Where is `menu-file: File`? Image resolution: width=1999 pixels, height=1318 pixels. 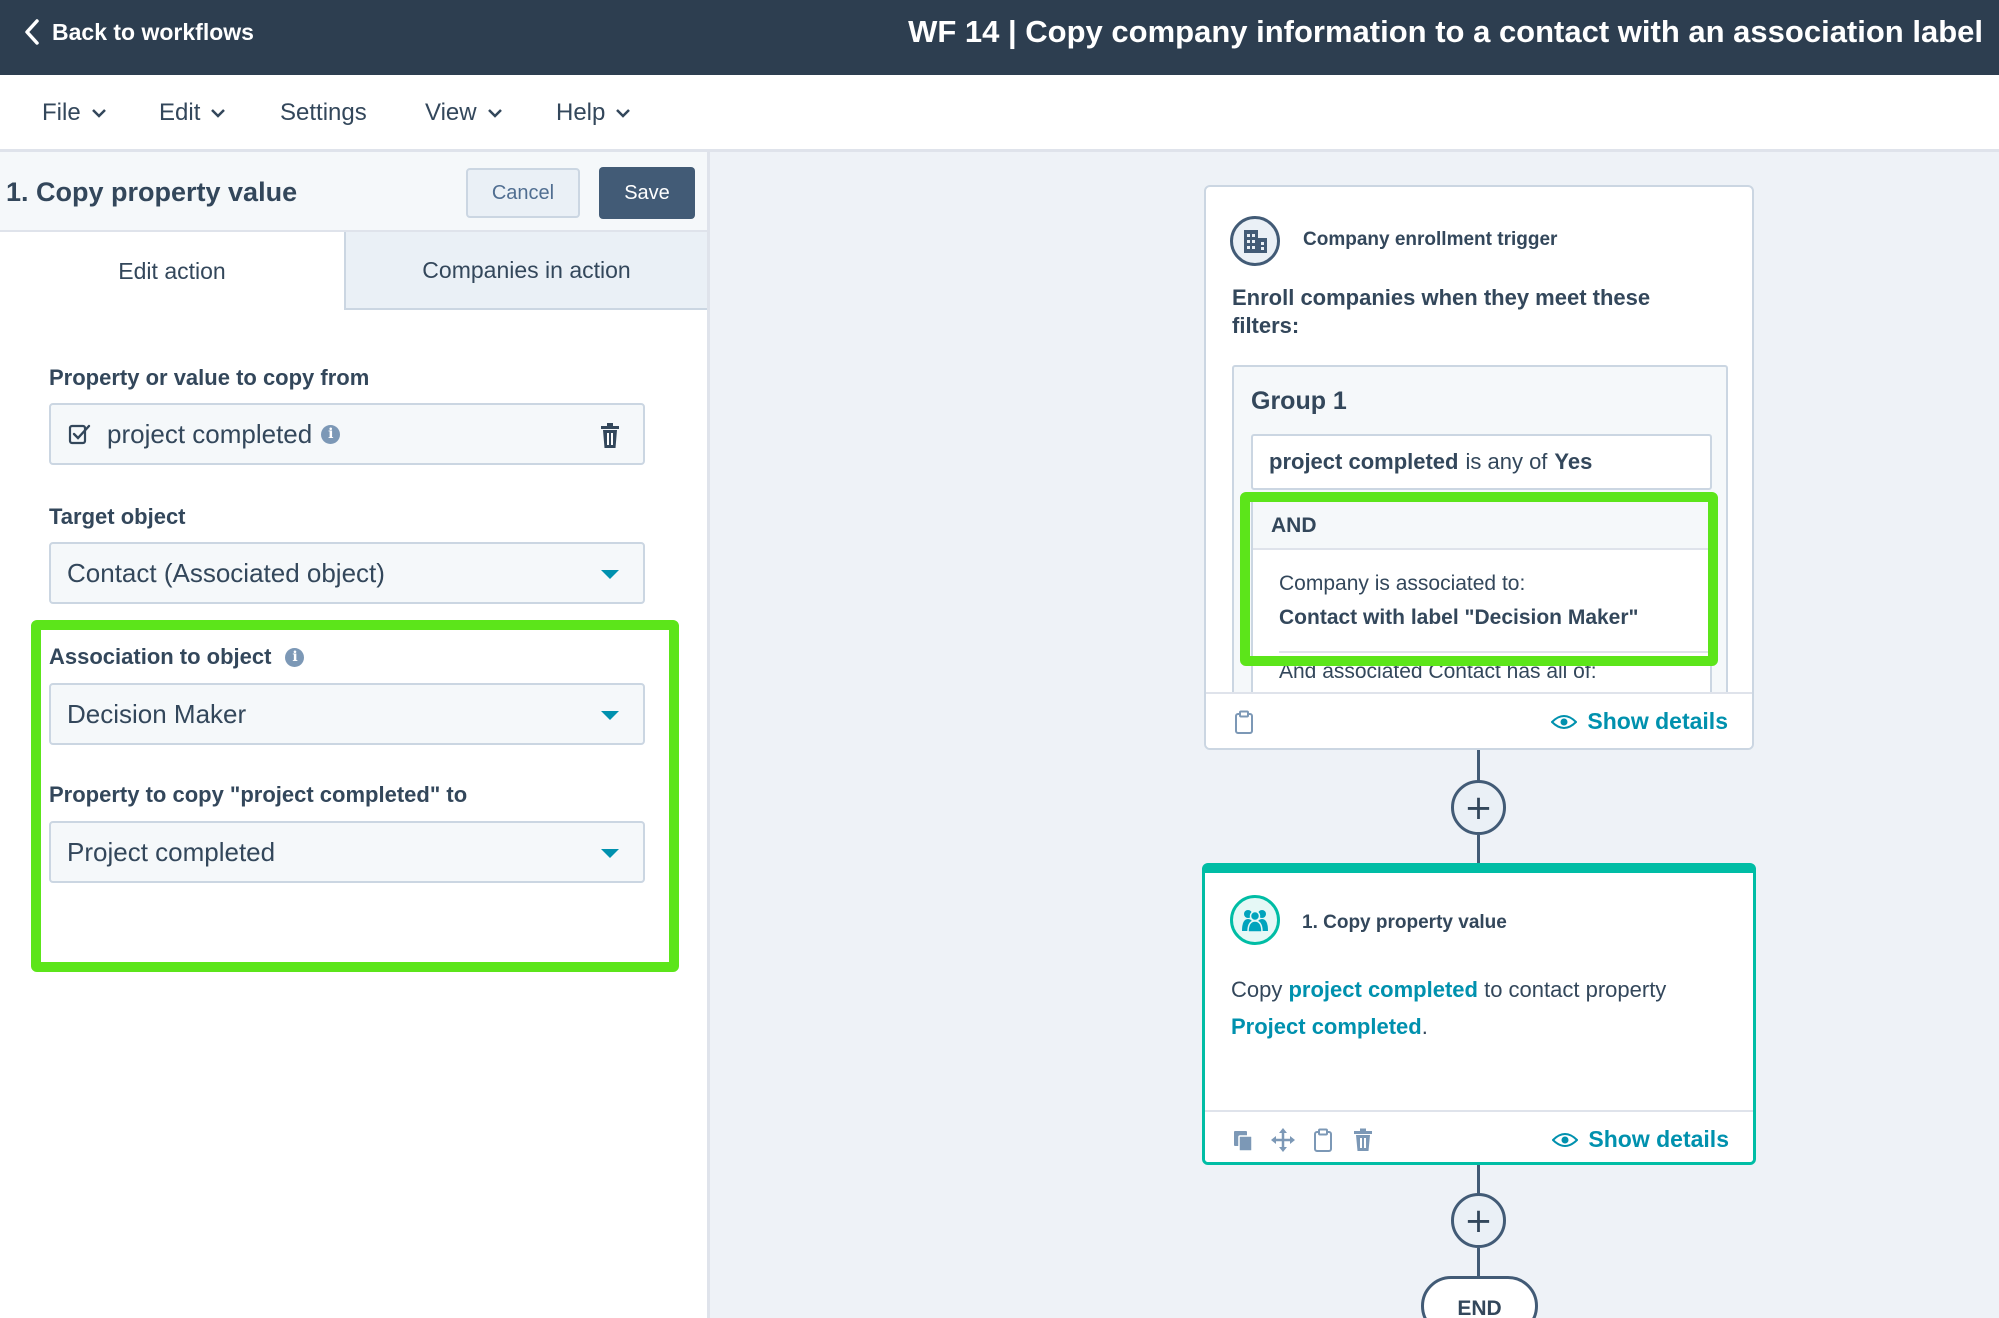
menu-file: File is located at coordinates (74, 113).